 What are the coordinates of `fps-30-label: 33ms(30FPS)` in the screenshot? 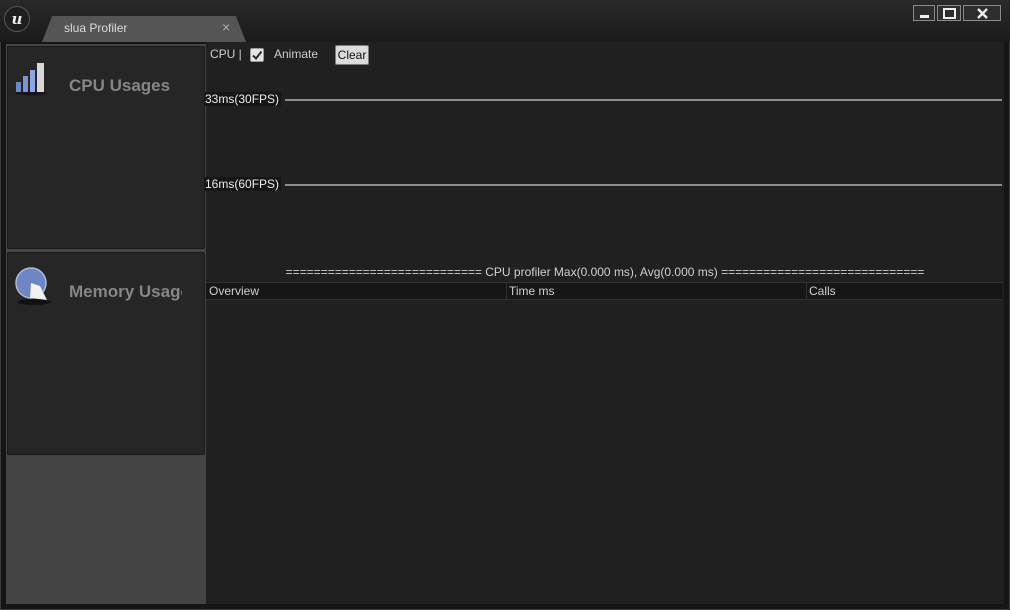 It's located at (243, 99).